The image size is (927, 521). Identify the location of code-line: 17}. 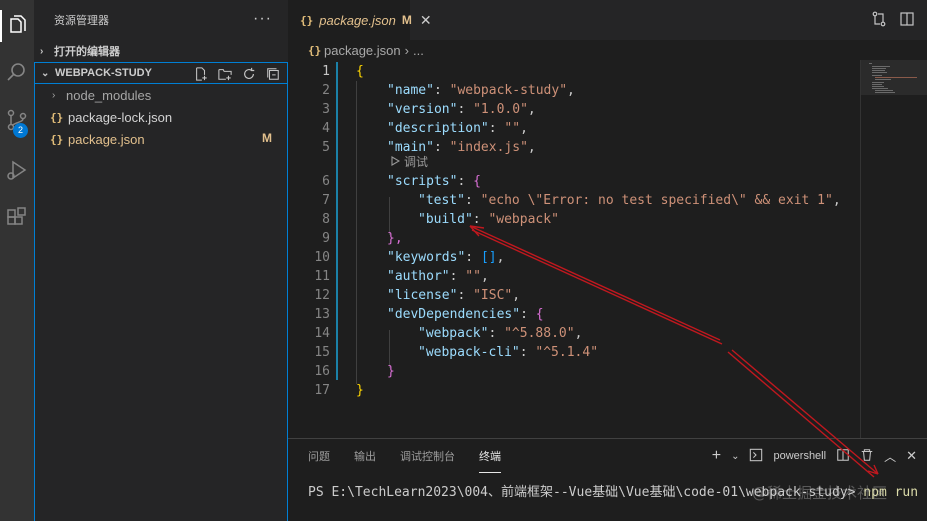
(339, 390).